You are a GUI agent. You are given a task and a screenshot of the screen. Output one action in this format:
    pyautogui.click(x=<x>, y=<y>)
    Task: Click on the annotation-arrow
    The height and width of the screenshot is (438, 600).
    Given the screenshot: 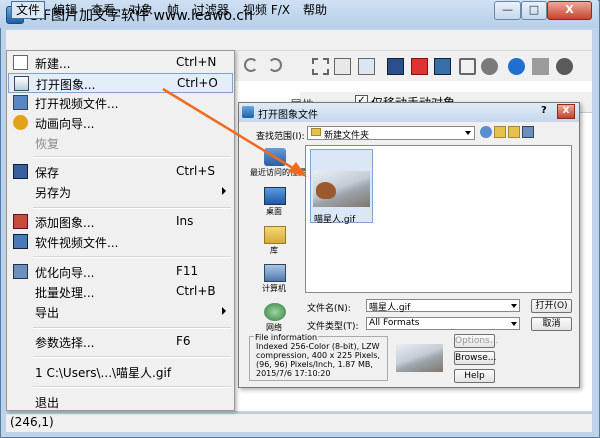 What is the action you would take?
    pyautogui.click(x=234, y=132)
    